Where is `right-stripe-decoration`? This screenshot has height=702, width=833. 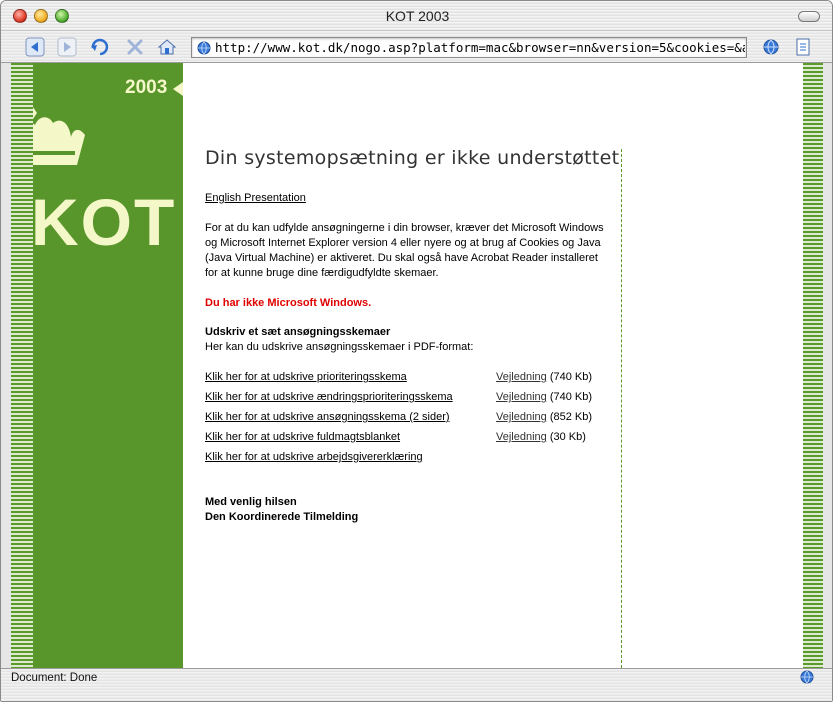 right-stripe-decoration is located at coordinates (813, 365).